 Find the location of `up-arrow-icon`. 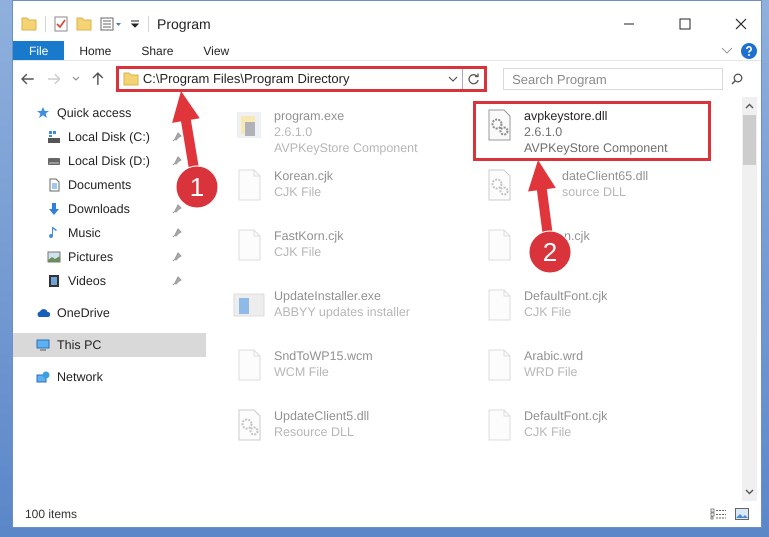

up-arrow-icon is located at coordinates (98, 79).